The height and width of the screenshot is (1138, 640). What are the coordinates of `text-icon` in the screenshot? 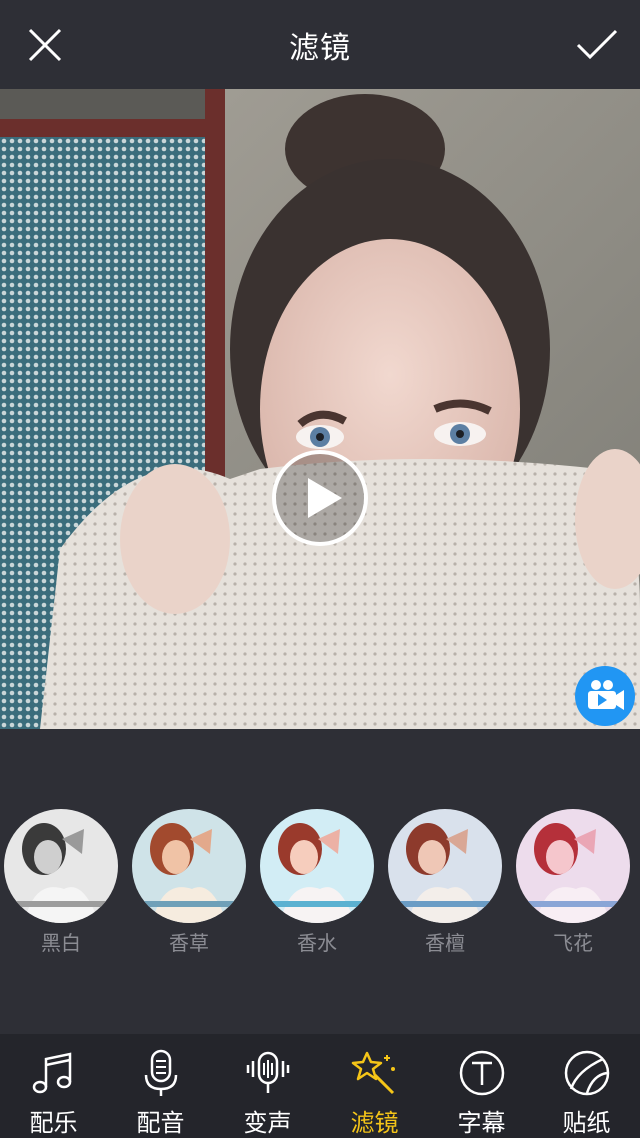 It's located at (481, 1072).